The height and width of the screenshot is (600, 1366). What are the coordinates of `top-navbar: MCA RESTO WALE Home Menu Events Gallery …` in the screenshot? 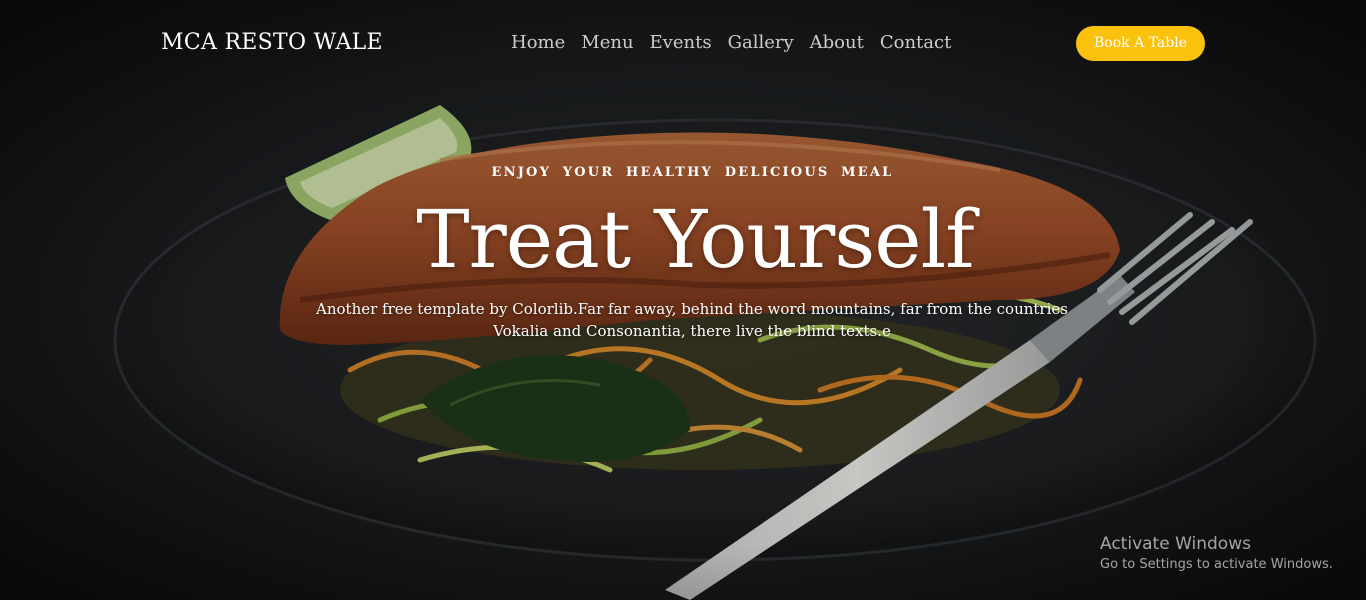 It's located at (683, 44).